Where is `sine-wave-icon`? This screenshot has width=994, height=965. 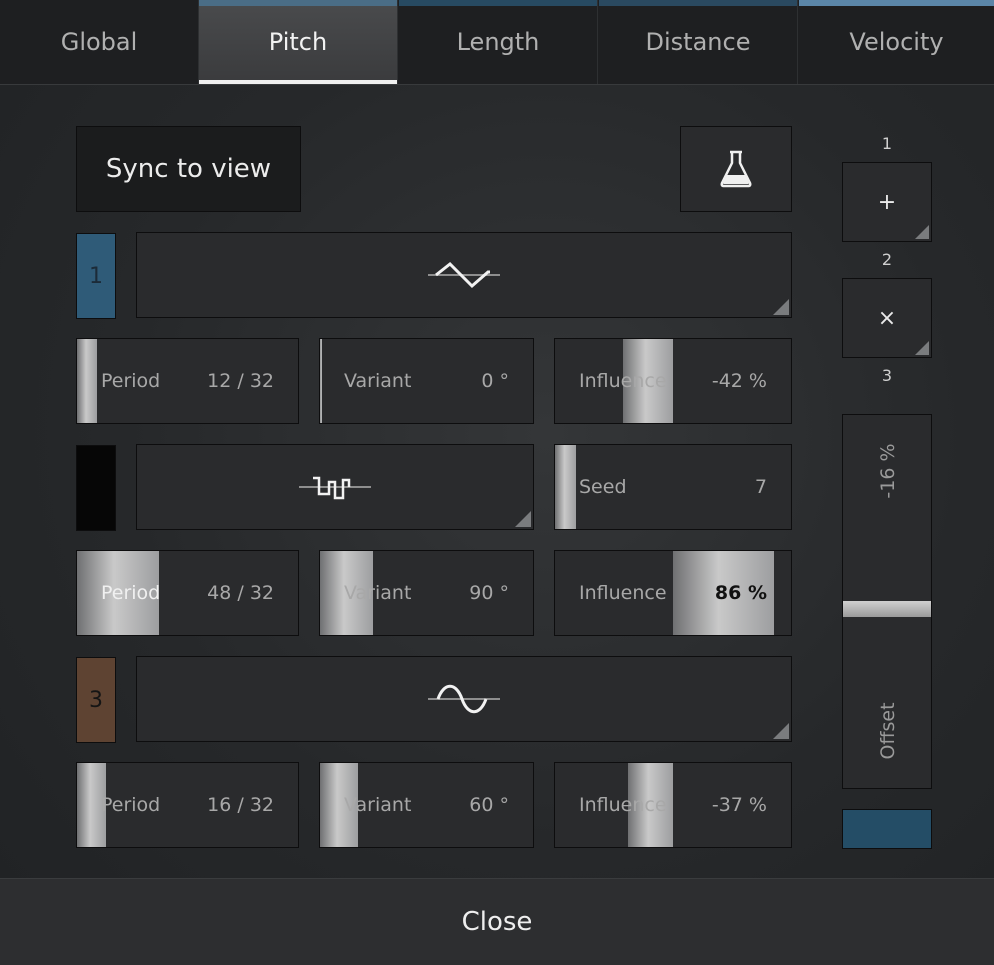 sine-wave-icon is located at coordinates (464, 699).